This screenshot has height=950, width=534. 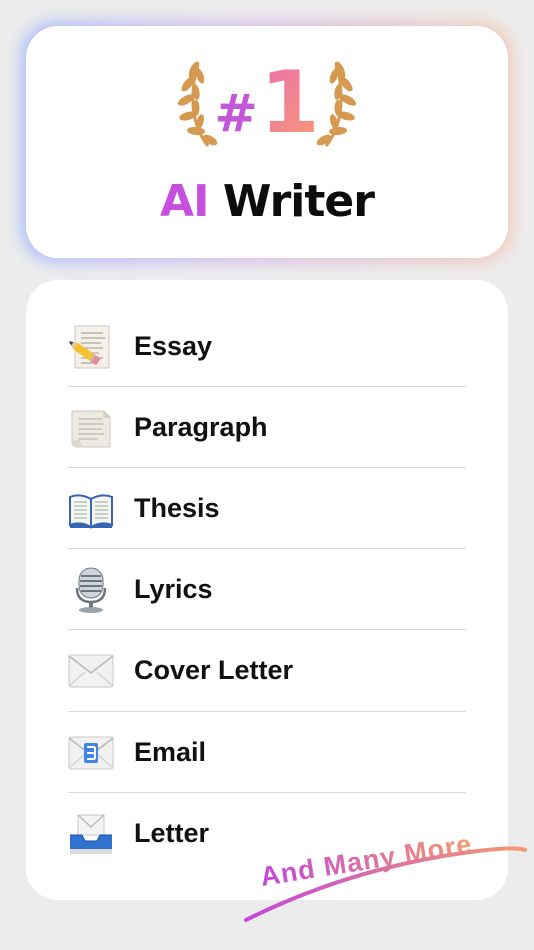 I want to click on feature-label-cover-letter: Cover Letter, so click(x=214, y=670).